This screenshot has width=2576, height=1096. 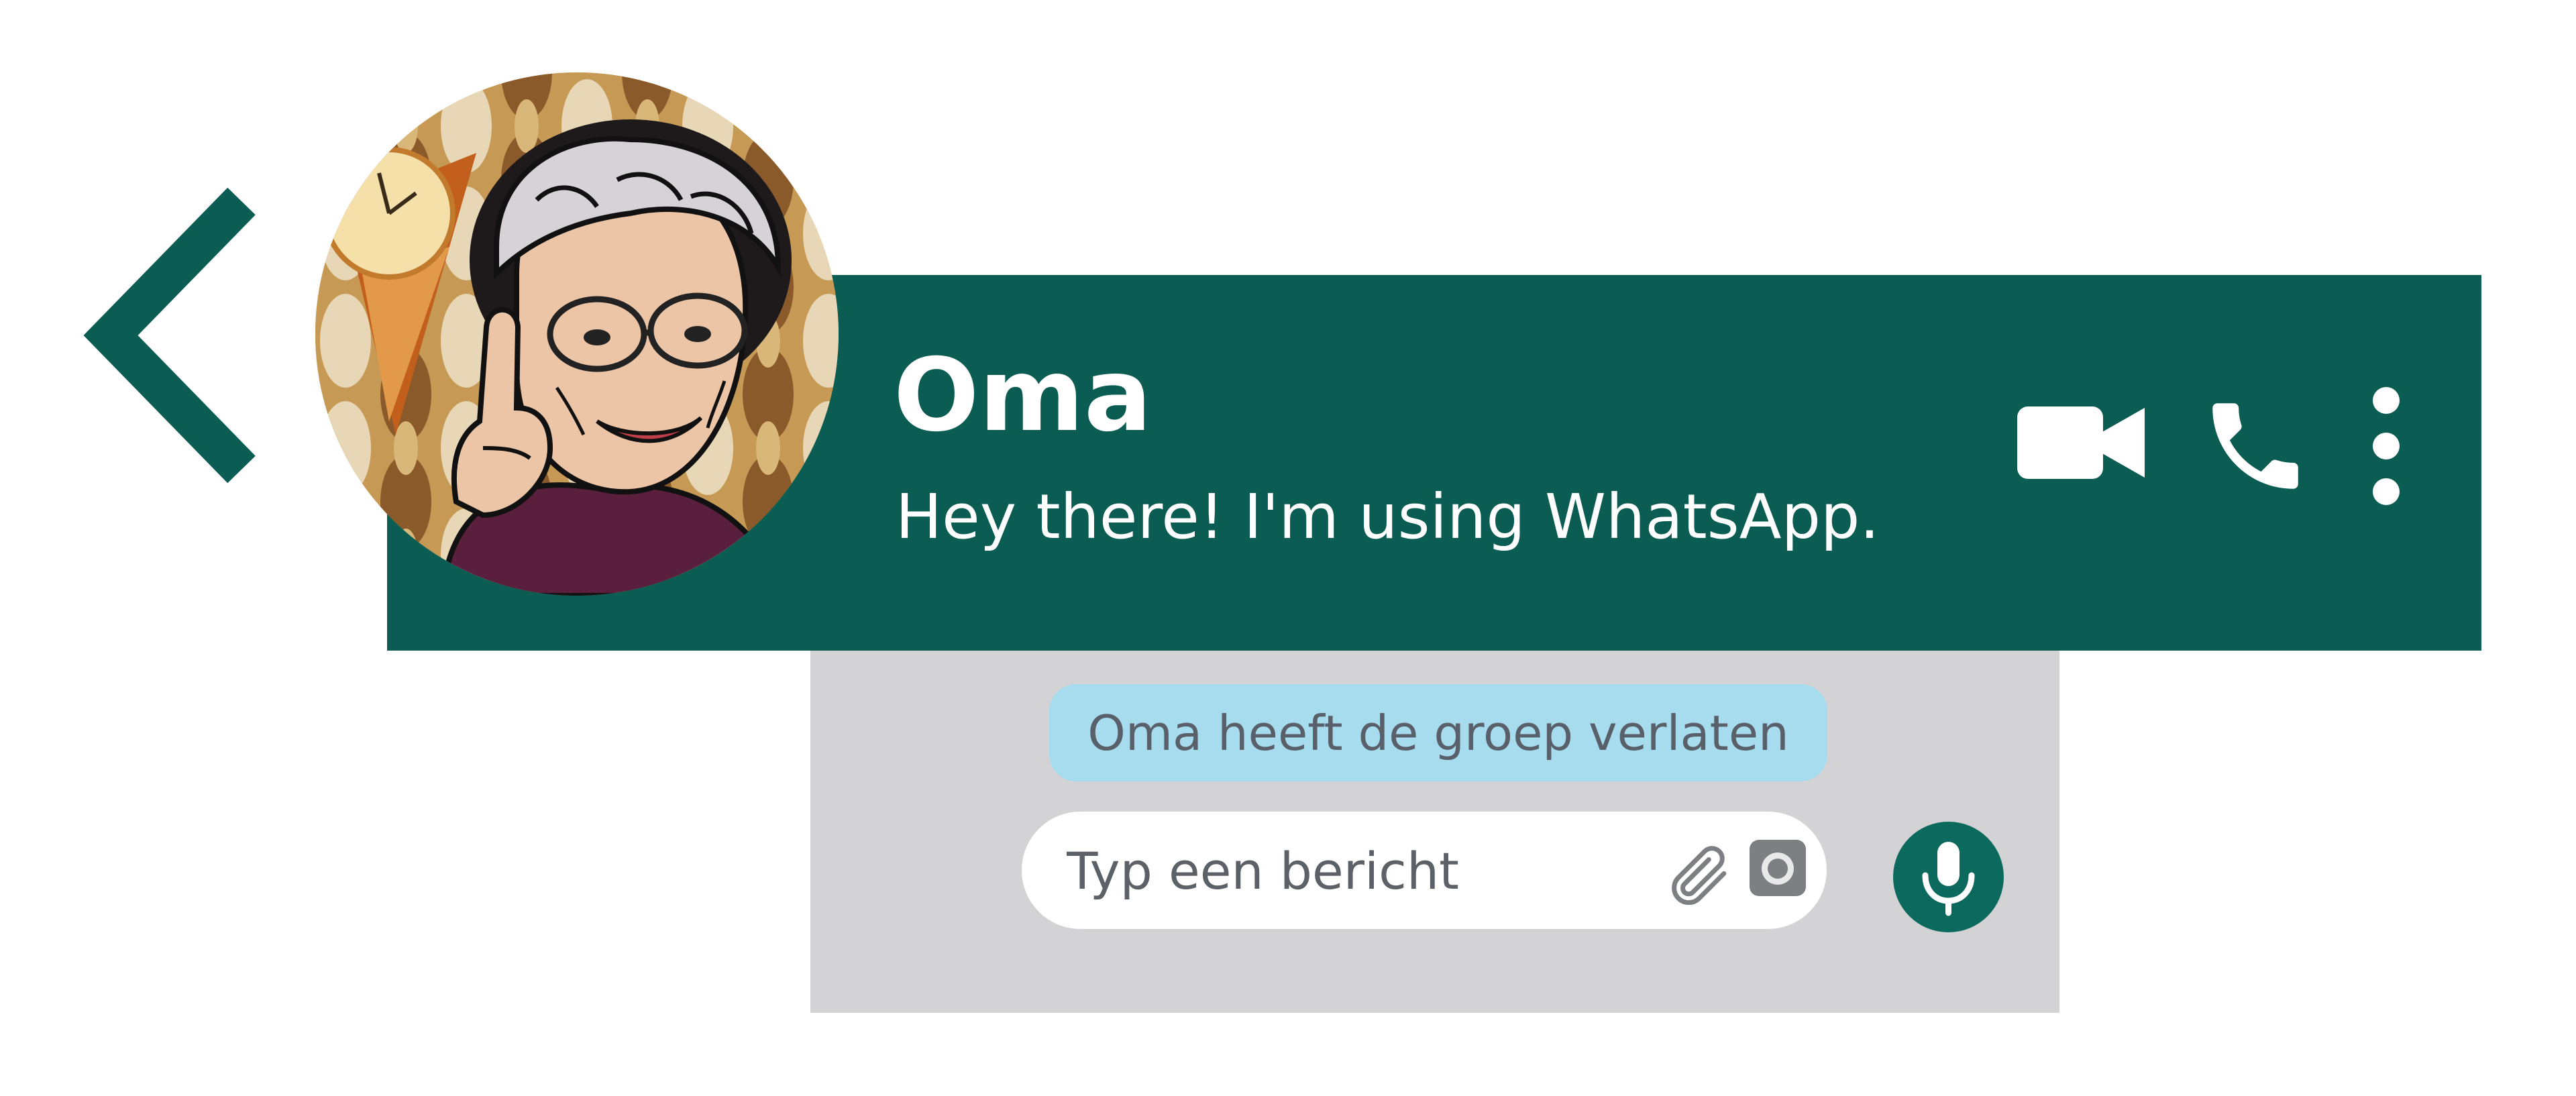 I want to click on video-camera-icon, so click(x=2081, y=442).